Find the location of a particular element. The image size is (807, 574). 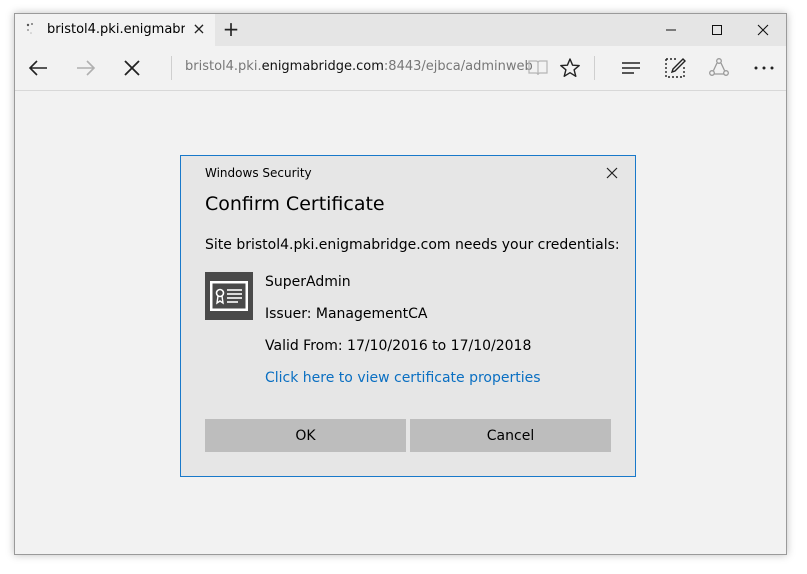

maximize-button is located at coordinates (717, 30).